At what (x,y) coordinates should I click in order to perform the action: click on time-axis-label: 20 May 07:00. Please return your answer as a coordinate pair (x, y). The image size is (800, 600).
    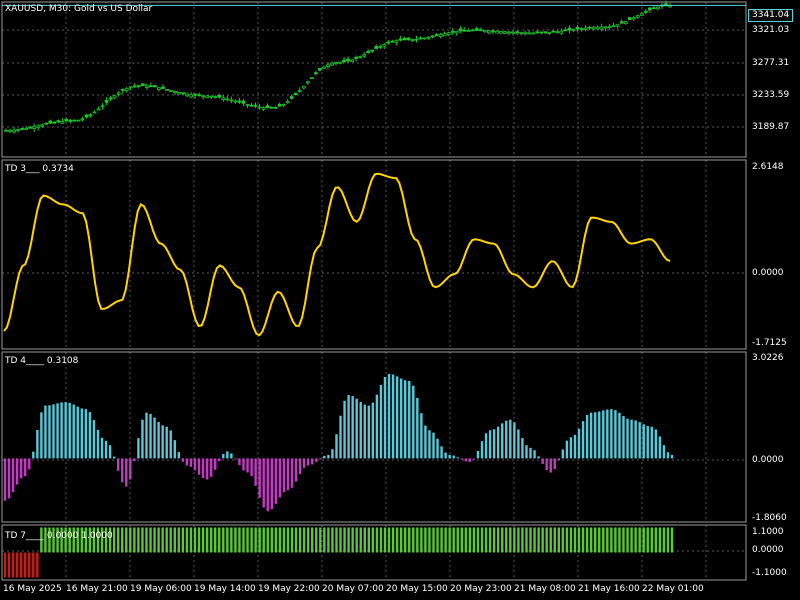
    Looking at the image, I should click on (353, 589).